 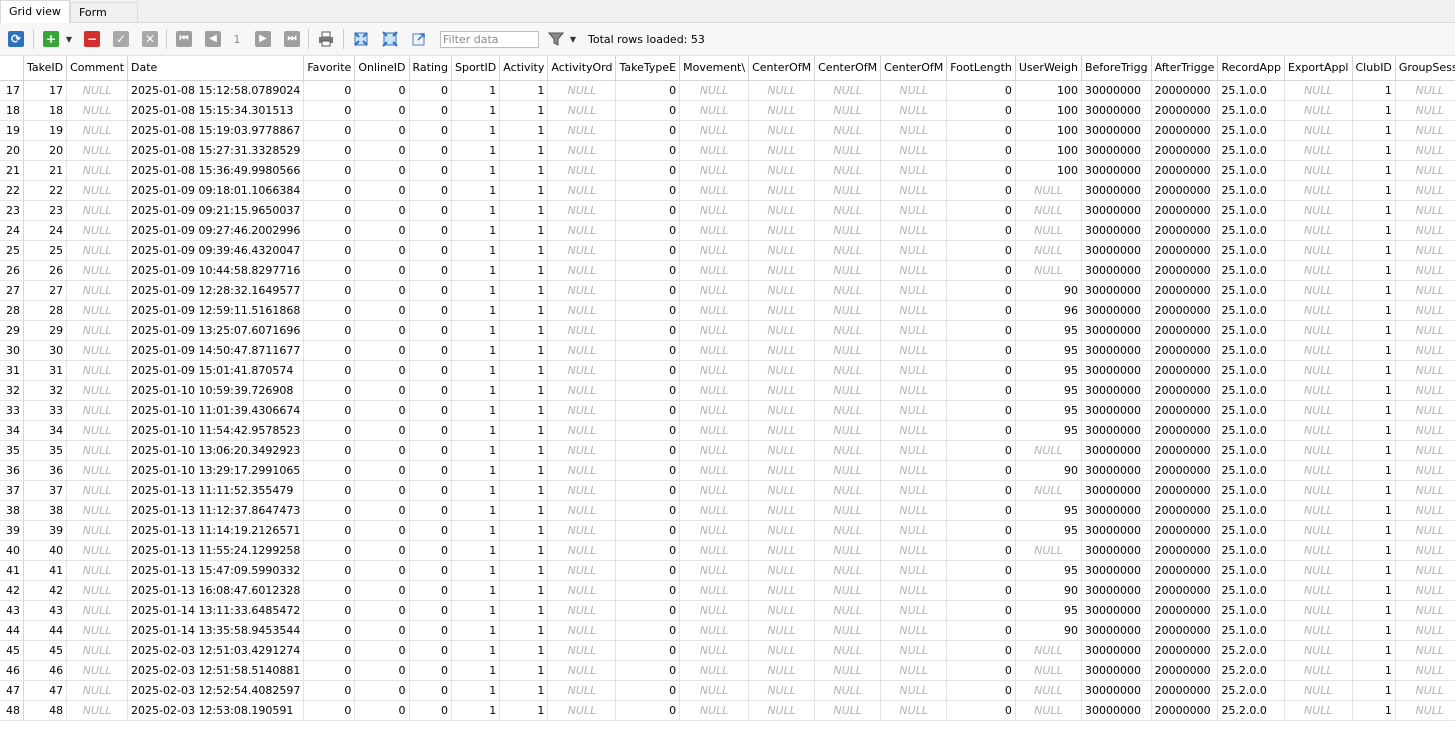 What do you see at coordinates (12, 570) in the screenshot?
I see `row-number: 41` at bounding box center [12, 570].